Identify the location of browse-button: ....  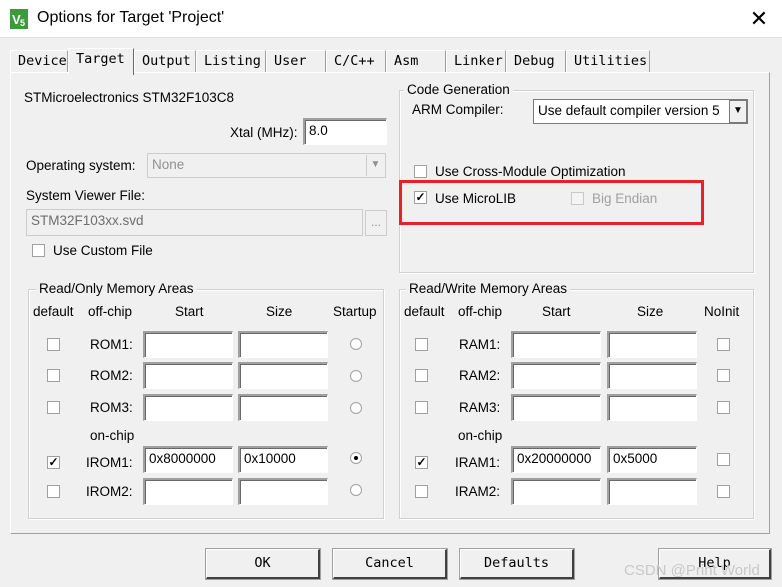
(376, 223).